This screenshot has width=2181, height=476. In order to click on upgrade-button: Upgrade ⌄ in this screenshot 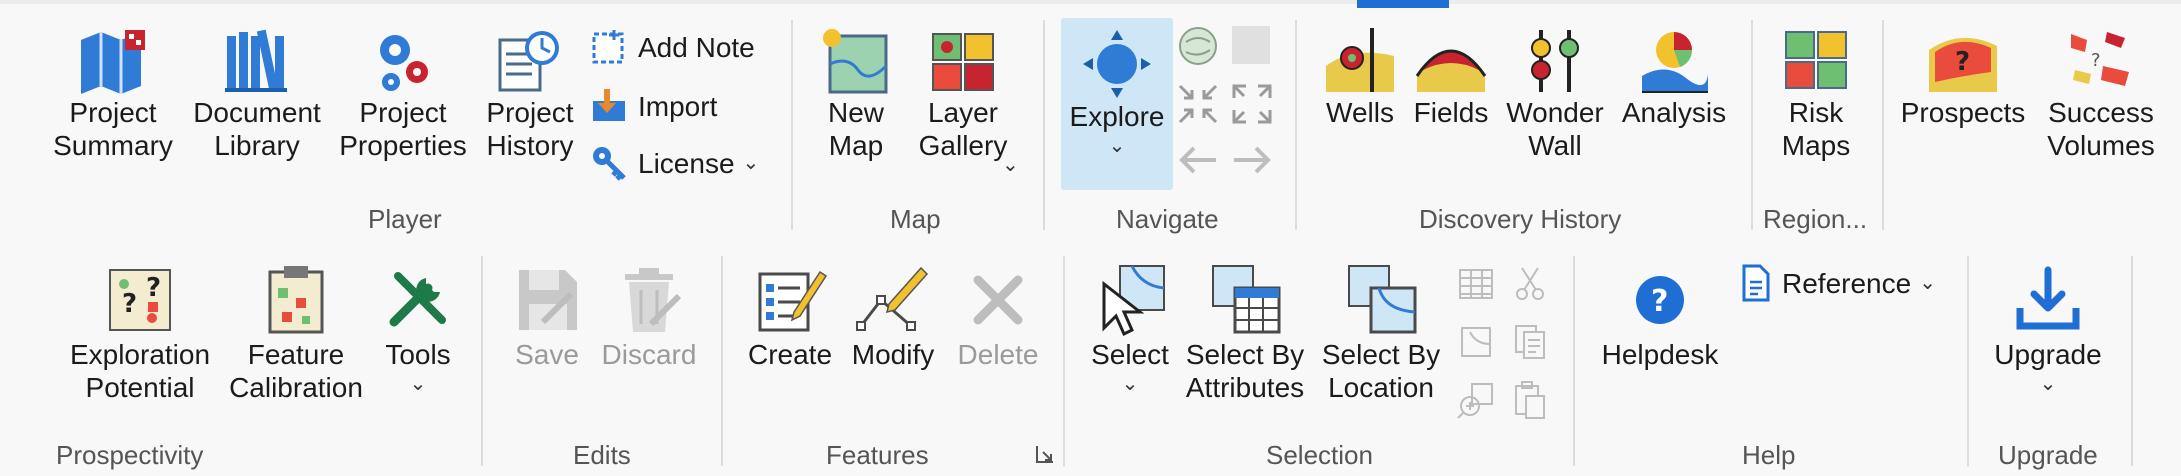, I will do `click(2048, 328)`.